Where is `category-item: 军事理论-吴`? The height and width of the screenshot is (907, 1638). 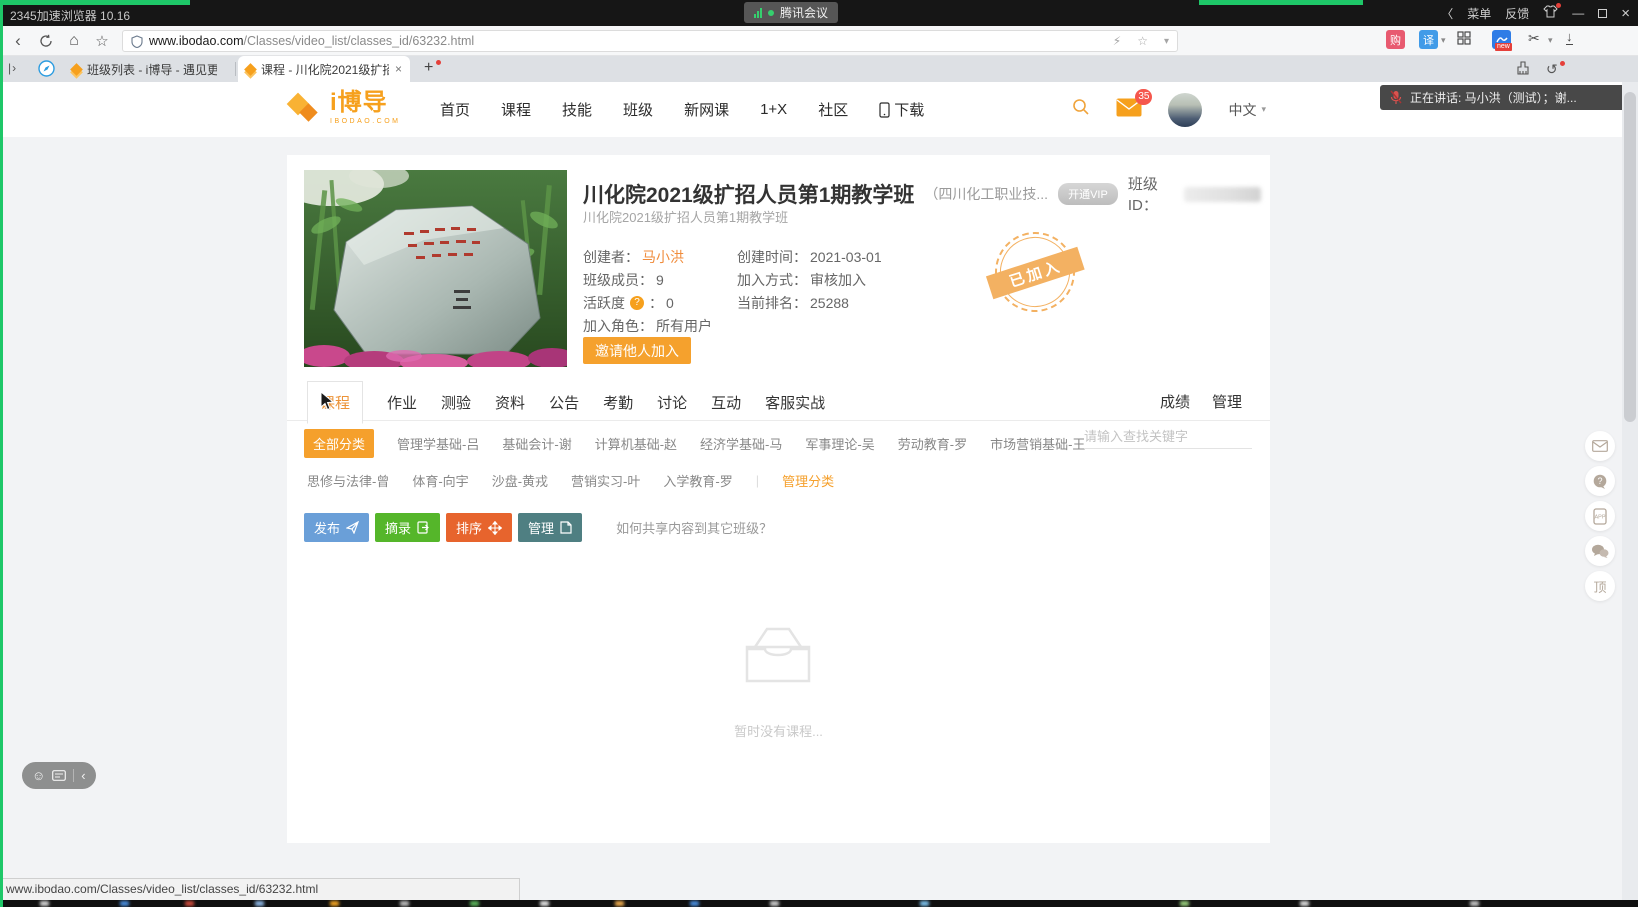 category-item: 军事理论-吴 is located at coordinates (839, 443).